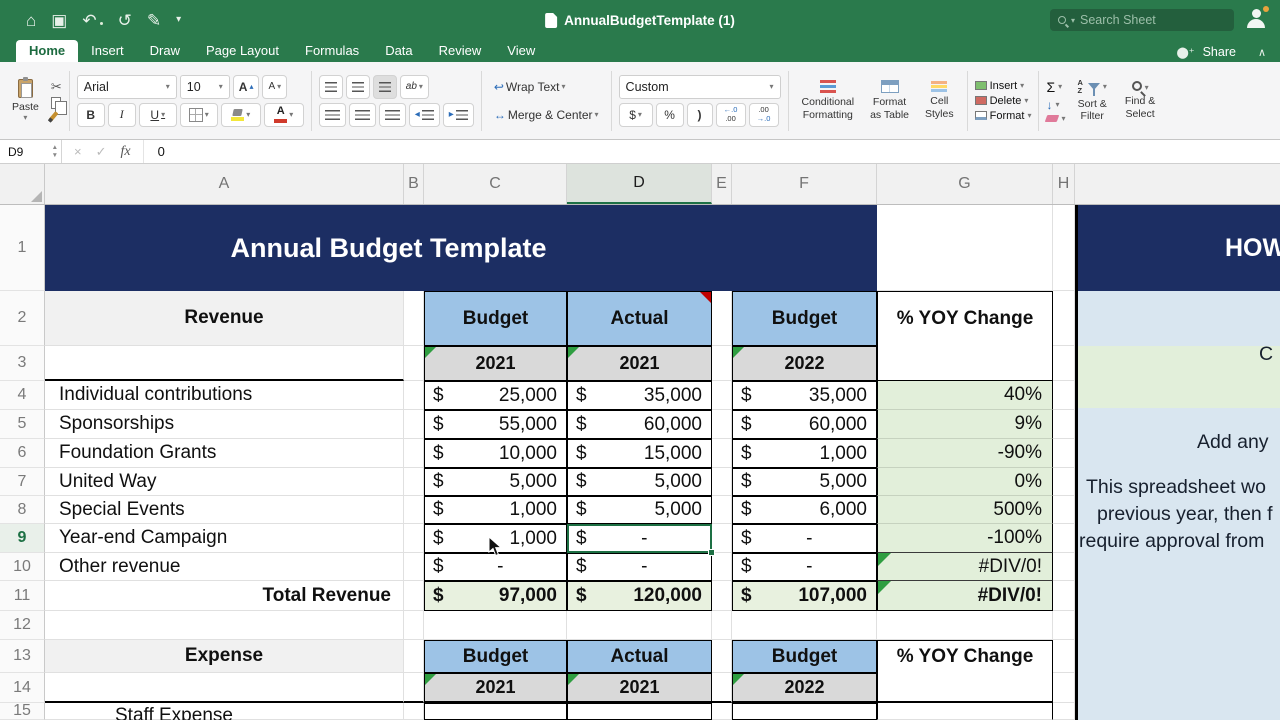 This screenshot has width=1280, height=720. Describe the element at coordinates (965, 688) in the screenshot. I see `cell-G14` at that location.